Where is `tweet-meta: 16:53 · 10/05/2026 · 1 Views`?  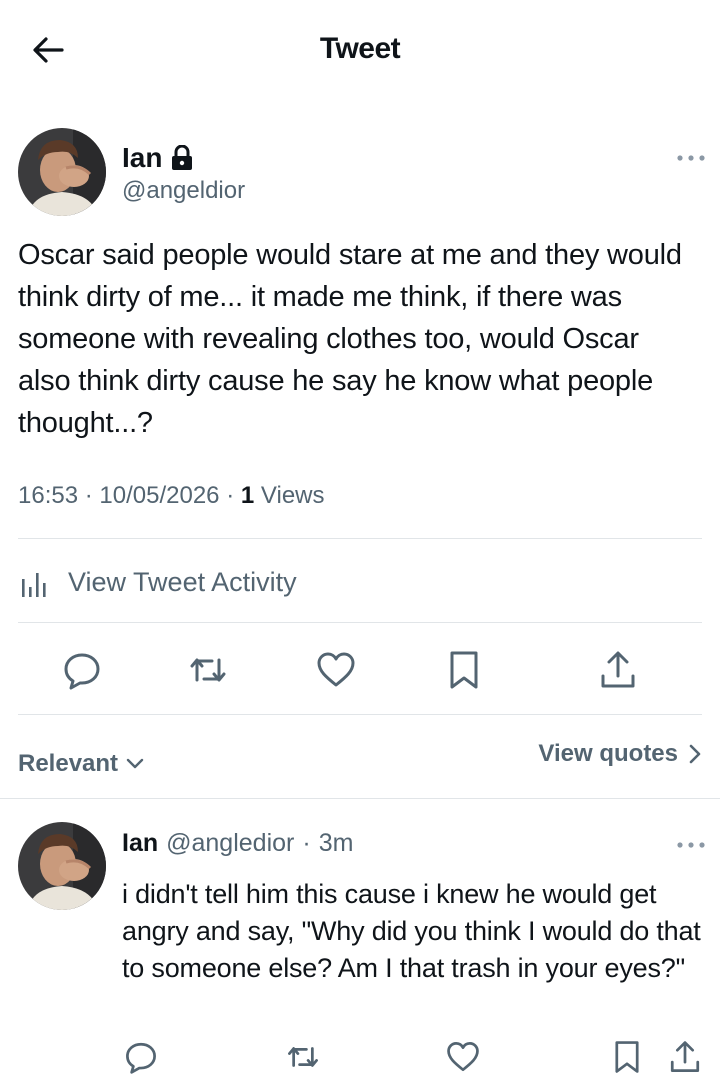 tweet-meta: 16:53 · 10/05/2026 · 1 Views is located at coordinates (171, 496).